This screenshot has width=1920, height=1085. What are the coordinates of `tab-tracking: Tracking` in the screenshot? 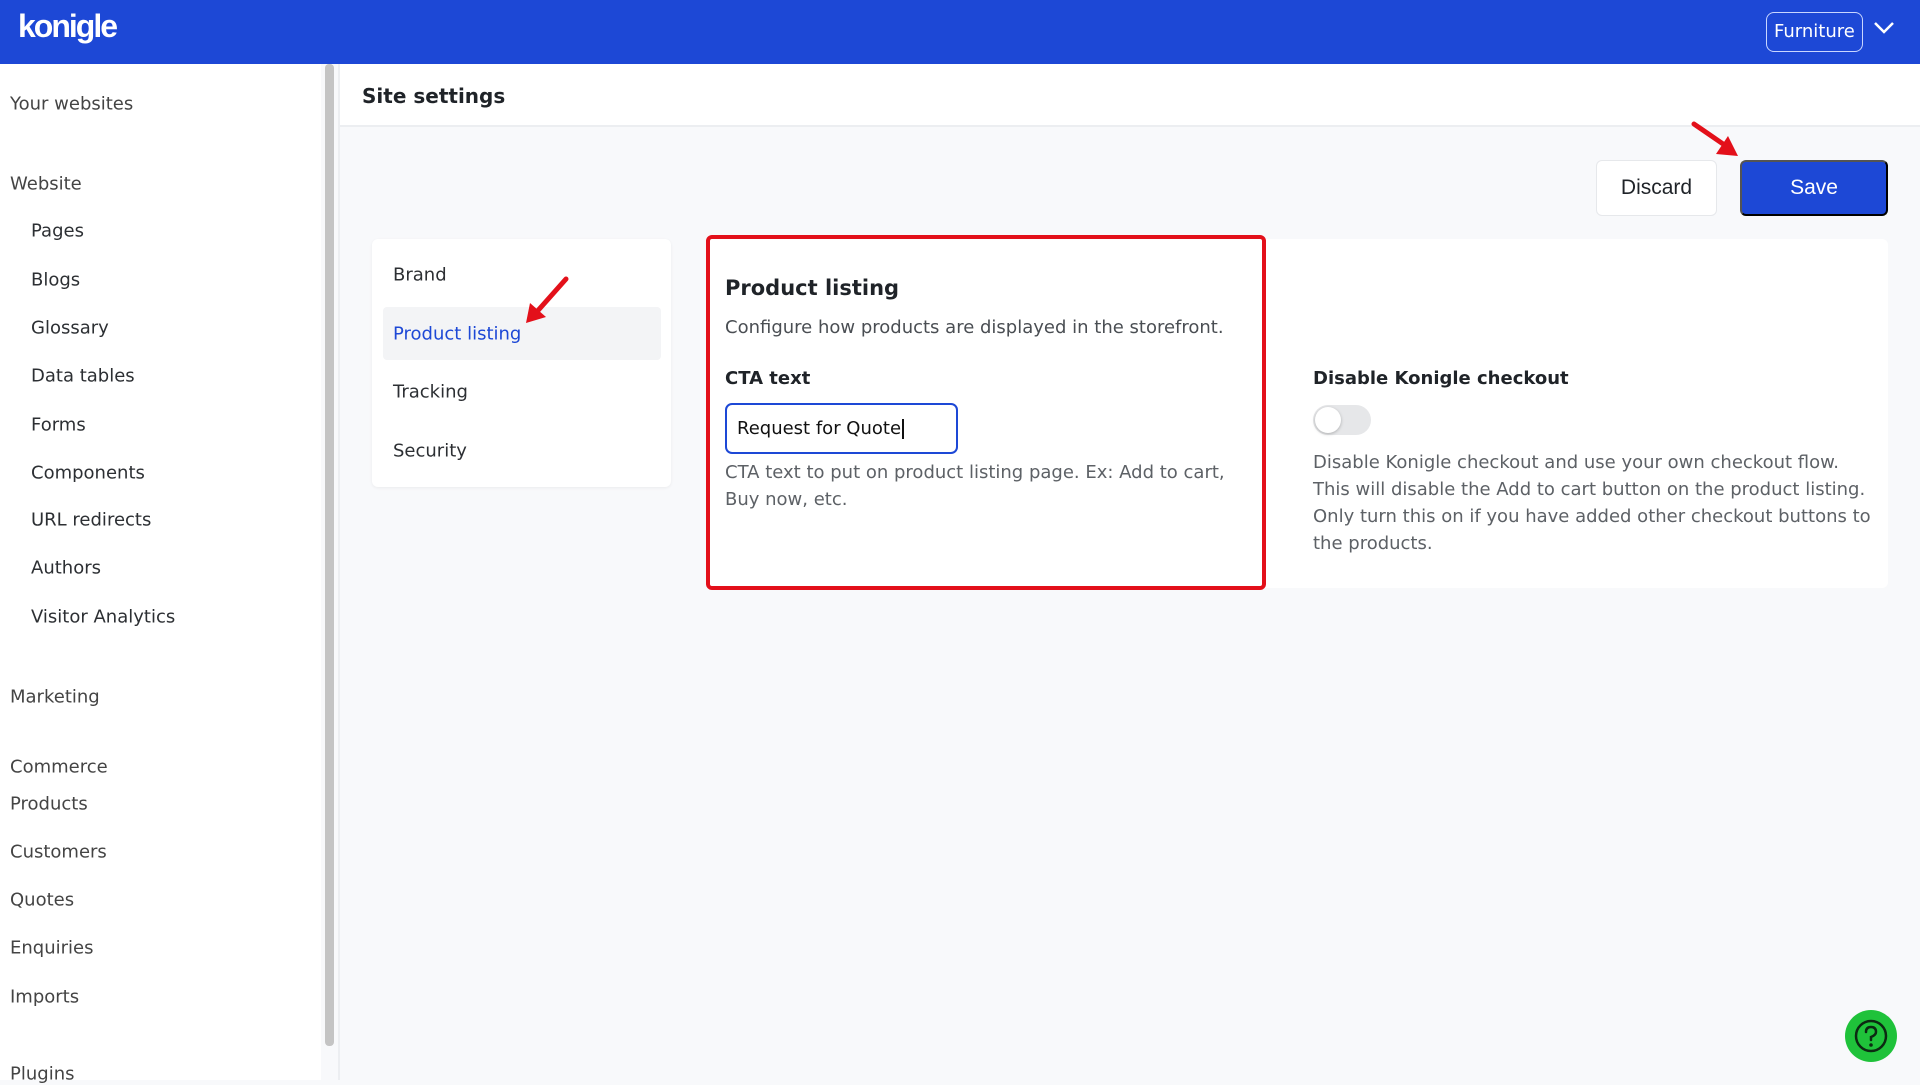 It's located at (430, 392).